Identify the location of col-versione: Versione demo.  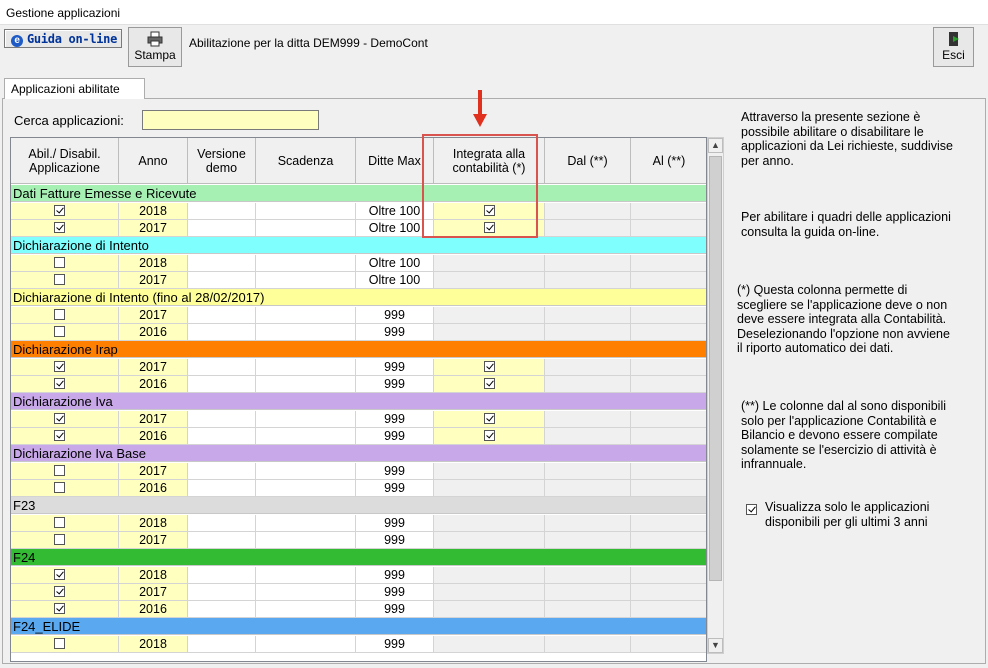
(222, 161).